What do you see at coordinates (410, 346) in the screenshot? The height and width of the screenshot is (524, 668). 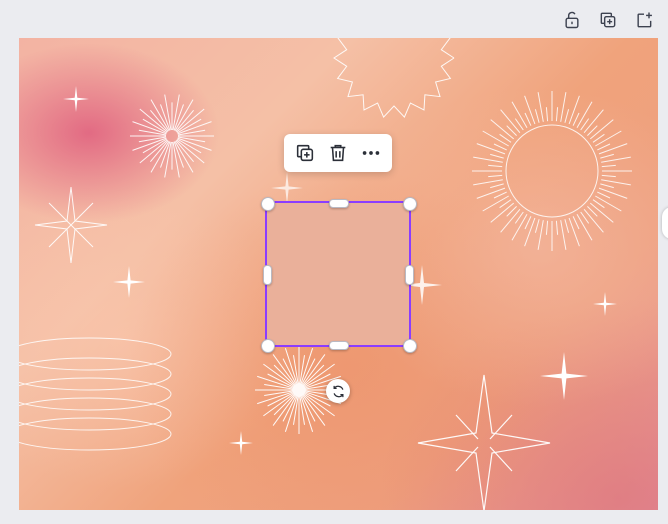 I see `resize-handle-bottom-right` at bounding box center [410, 346].